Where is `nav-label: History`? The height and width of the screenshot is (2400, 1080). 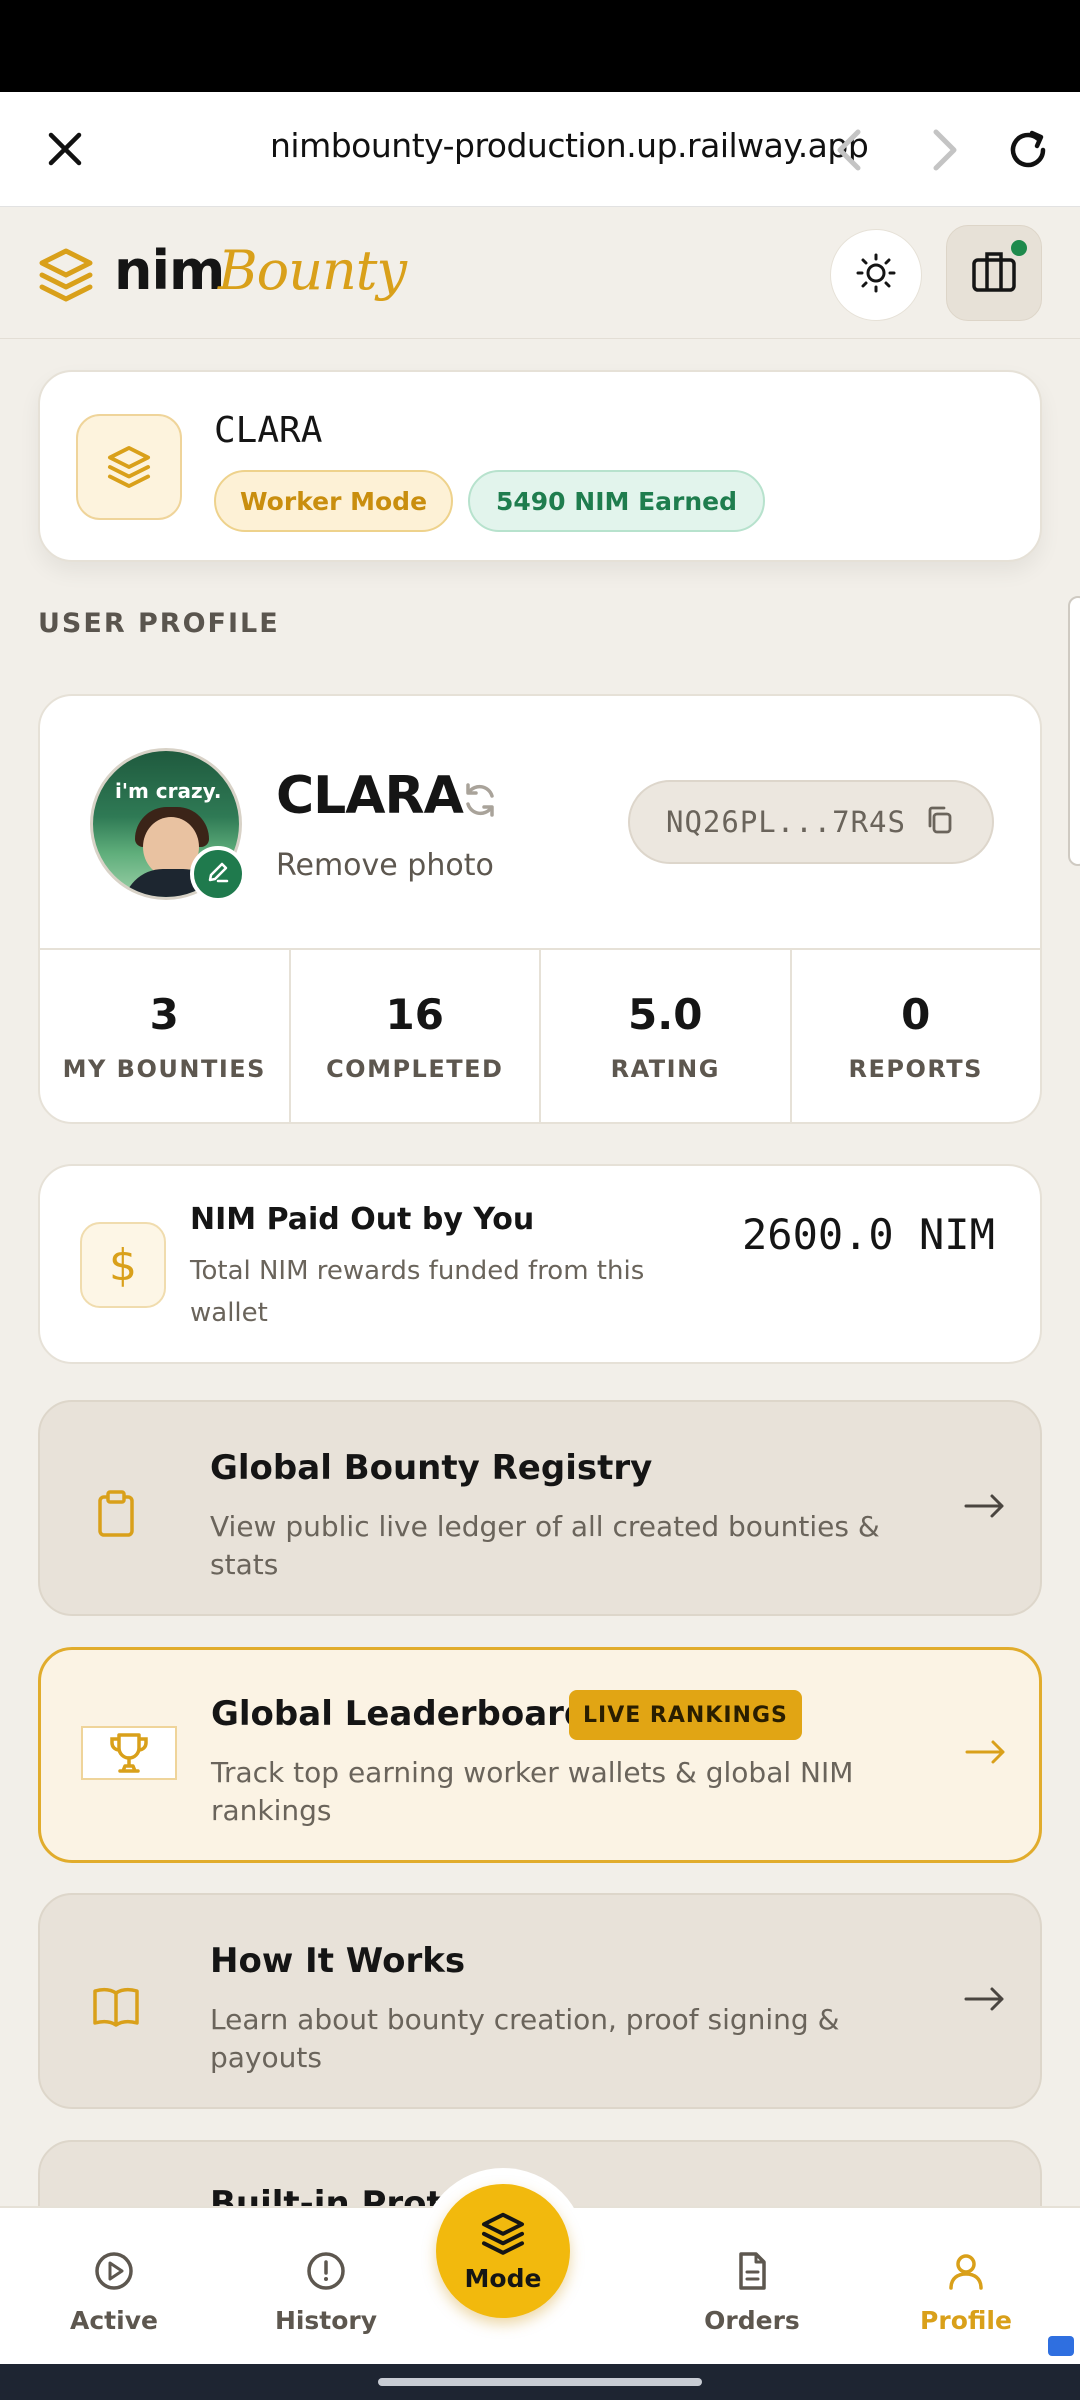
nav-label: History is located at coordinates (326, 2320).